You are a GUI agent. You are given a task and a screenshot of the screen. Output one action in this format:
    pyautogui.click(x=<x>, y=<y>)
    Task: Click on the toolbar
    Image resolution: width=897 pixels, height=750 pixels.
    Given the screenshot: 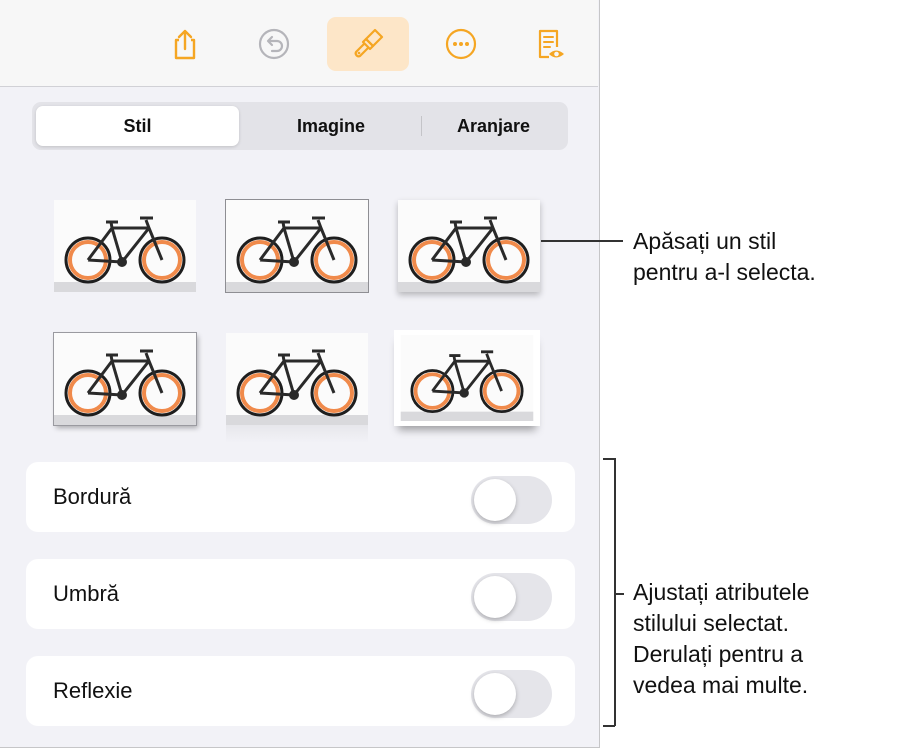 What is the action you would take?
    pyautogui.click(x=299, y=43)
    